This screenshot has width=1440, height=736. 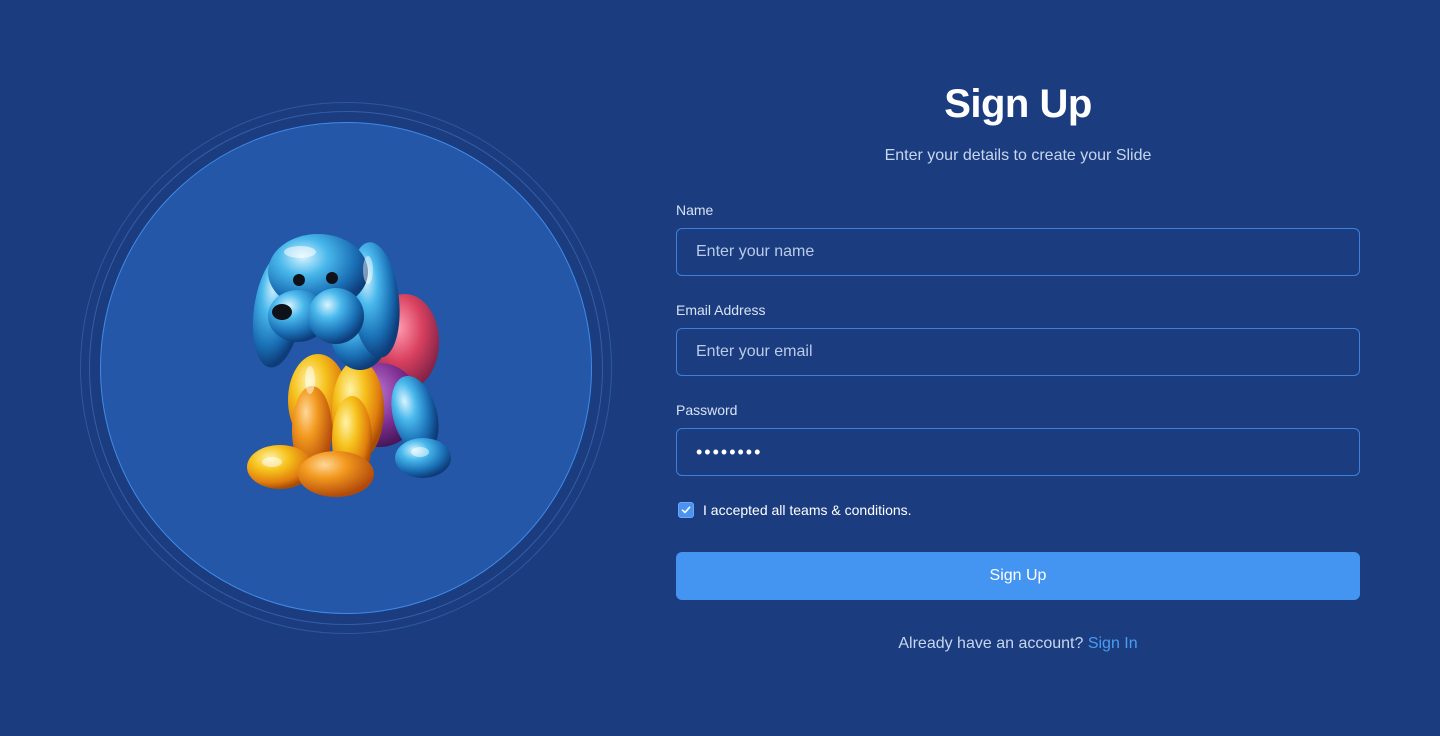 I want to click on page-title: Sign Up, so click(x=1018, y=104).